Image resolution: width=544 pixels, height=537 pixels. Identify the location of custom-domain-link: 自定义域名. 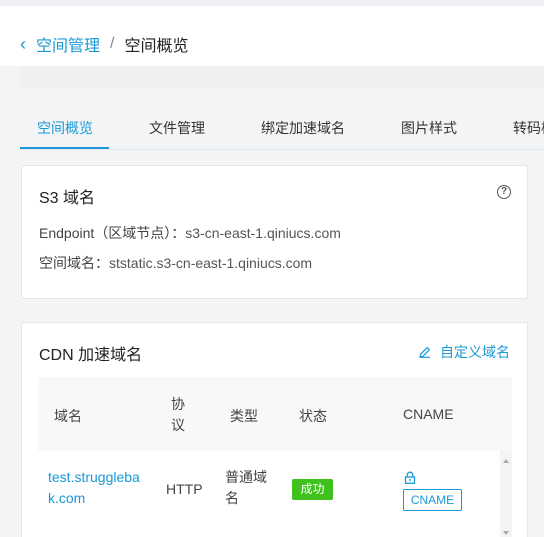
(464, 352).